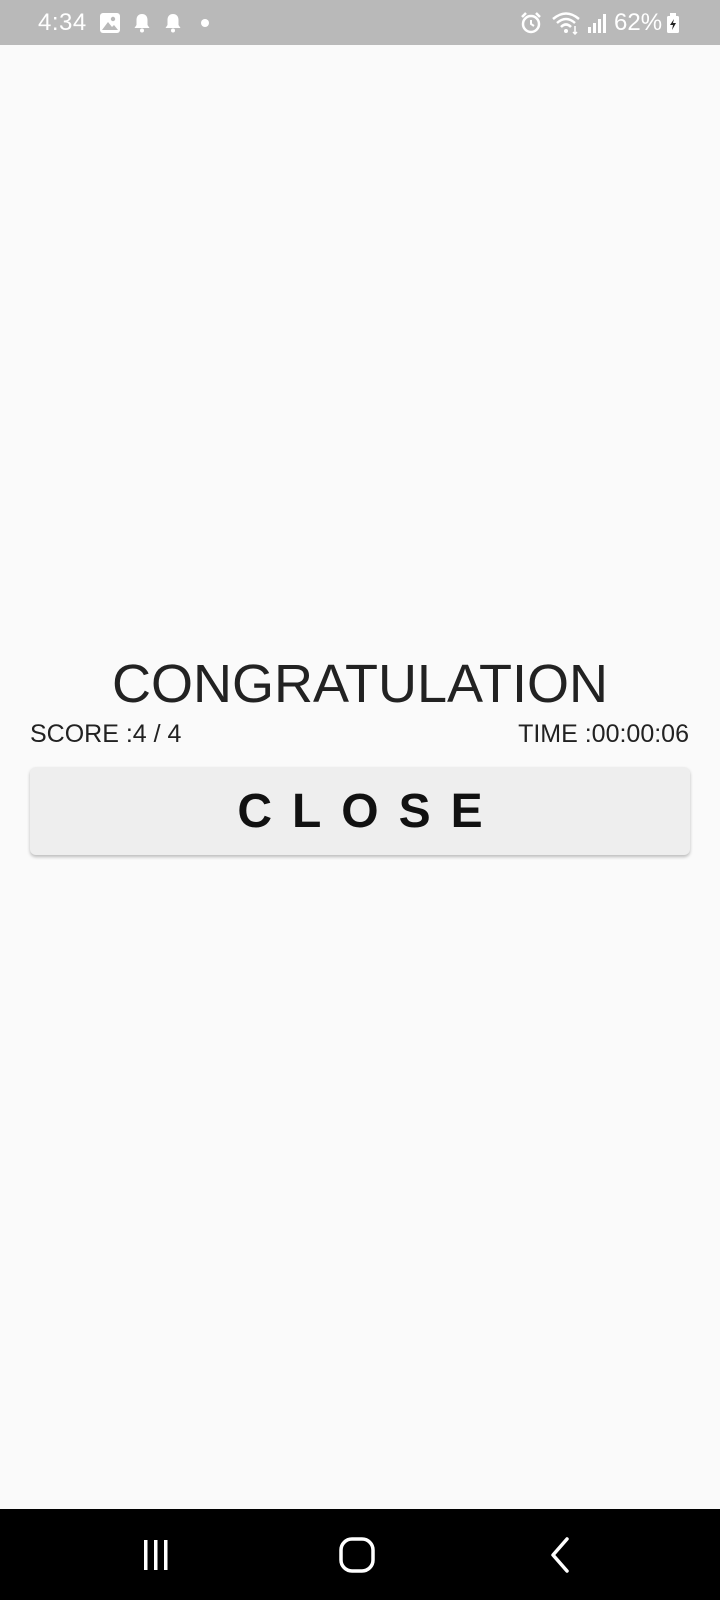  What do you see at coordinates (673, 22) in the screenshot?
I see `battery-icon` at bounding box center [673, 22].